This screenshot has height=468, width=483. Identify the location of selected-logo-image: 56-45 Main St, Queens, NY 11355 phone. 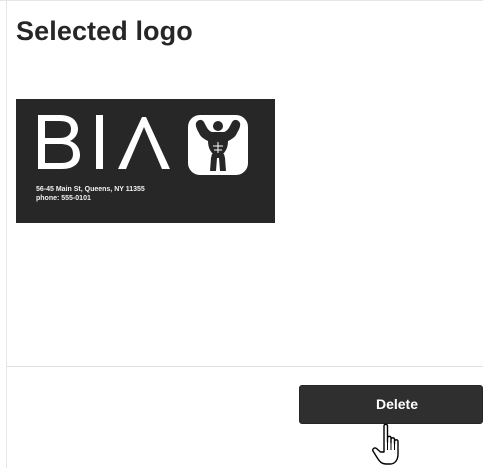
(145, 161).